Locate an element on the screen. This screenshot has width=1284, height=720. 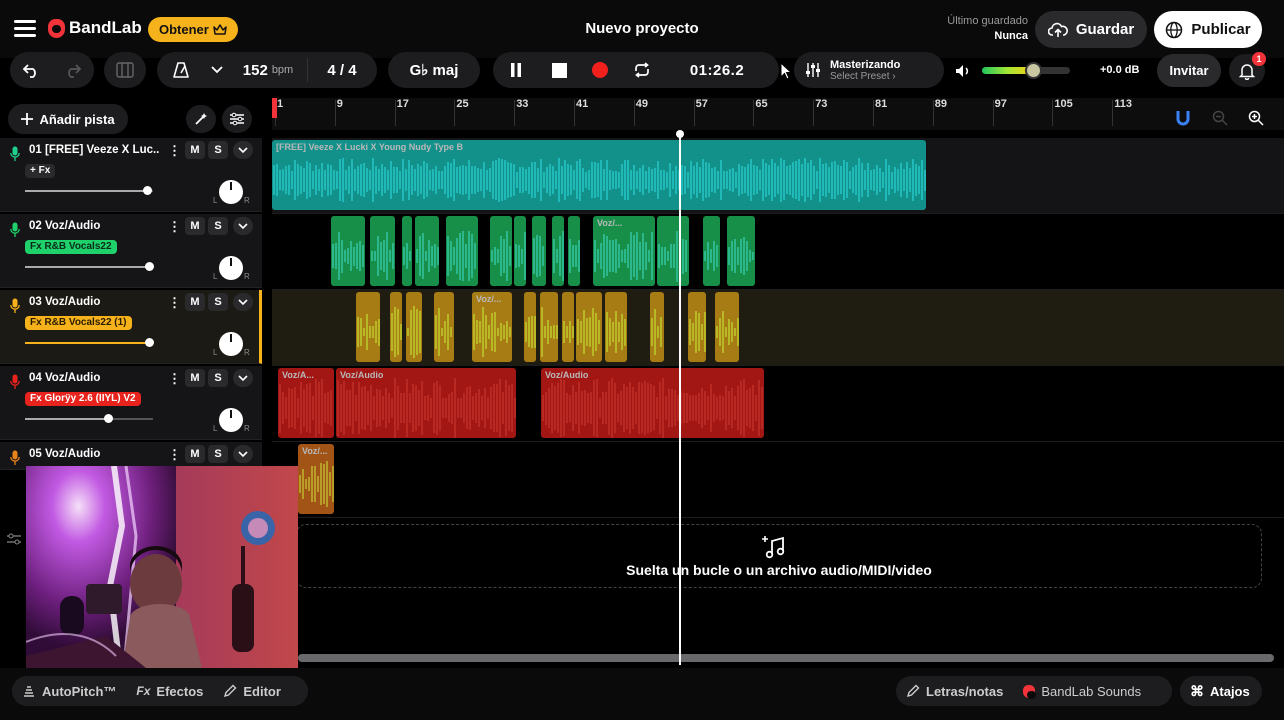
instruments-button is located at coordinates (125, 70).